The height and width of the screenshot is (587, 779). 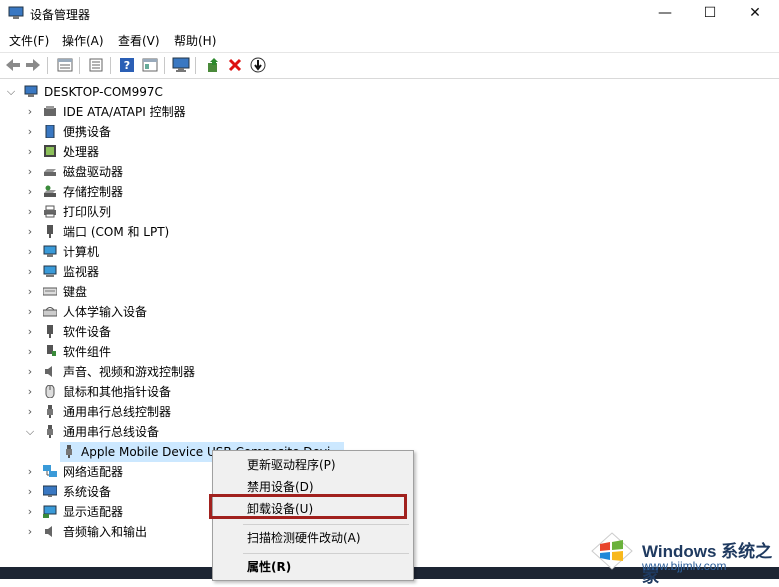 I want to click on menu-update-driver: 更新驱动程序(P), so click(x=313, y=465).